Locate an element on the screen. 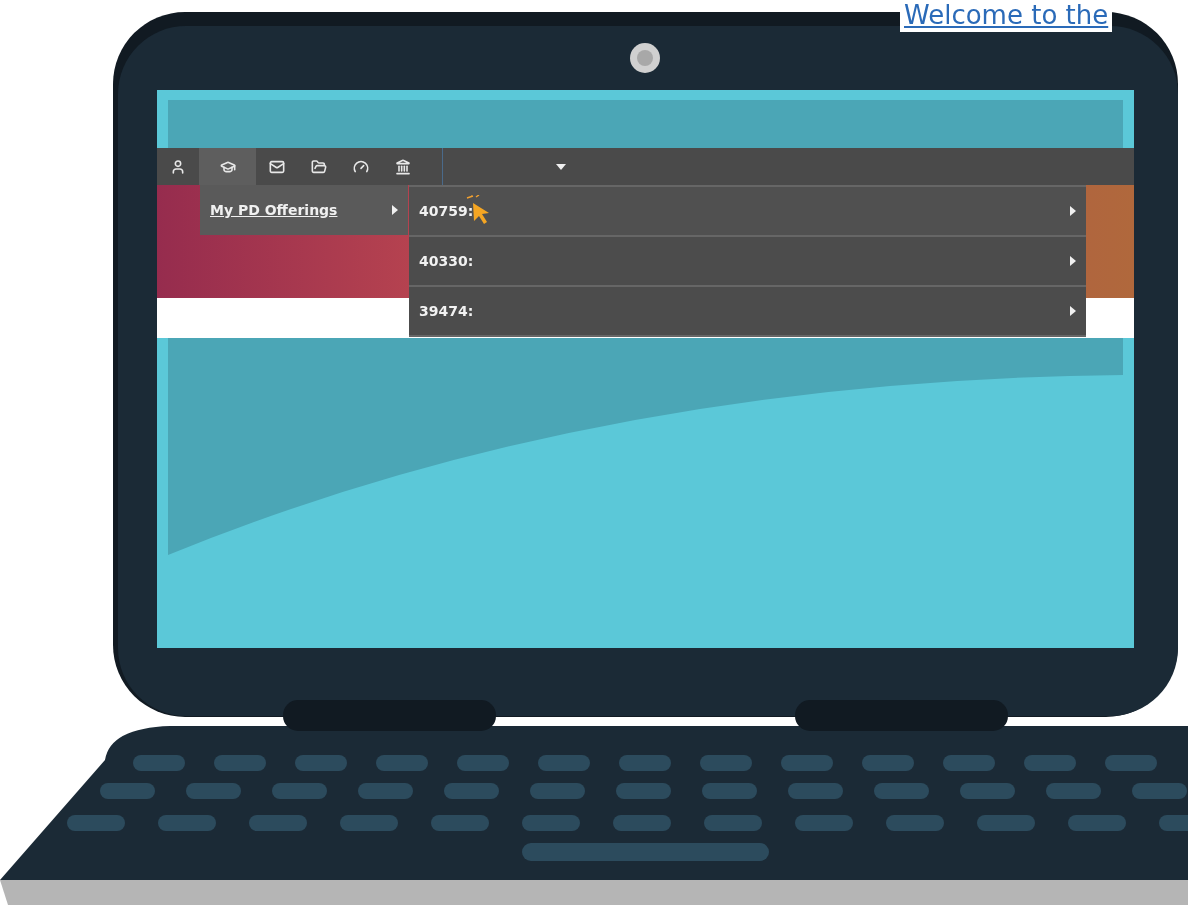 The height and width of the screenshot is (905, 1188). user-icon is located at coordinates (178, 166).